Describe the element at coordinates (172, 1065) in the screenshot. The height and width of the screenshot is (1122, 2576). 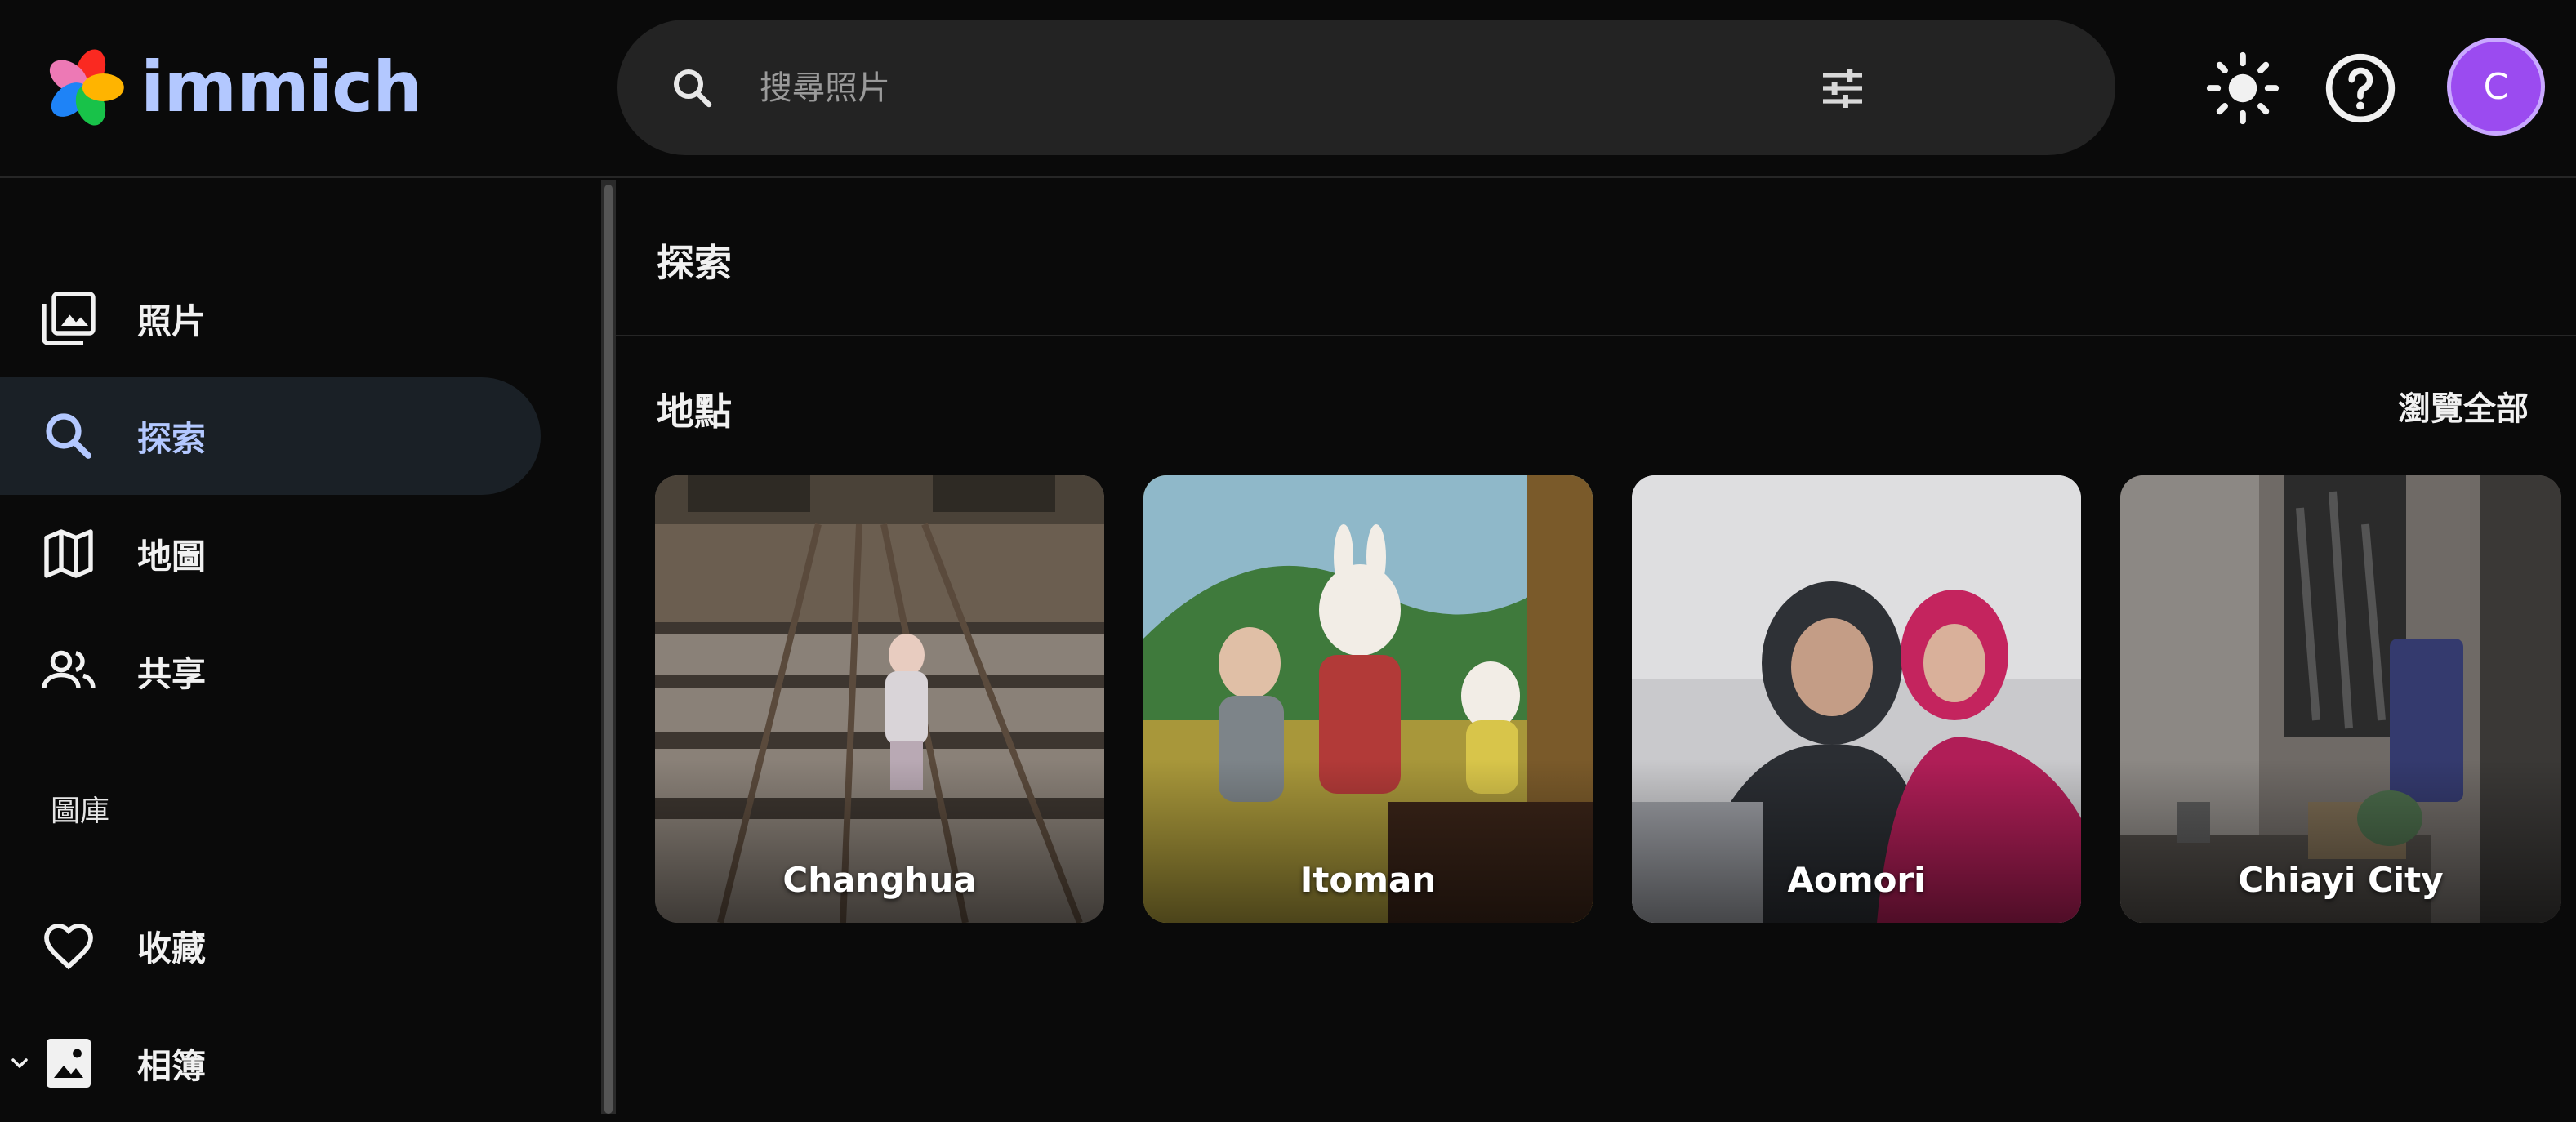
I see `sidebar-item-label: 相簿` at that location.